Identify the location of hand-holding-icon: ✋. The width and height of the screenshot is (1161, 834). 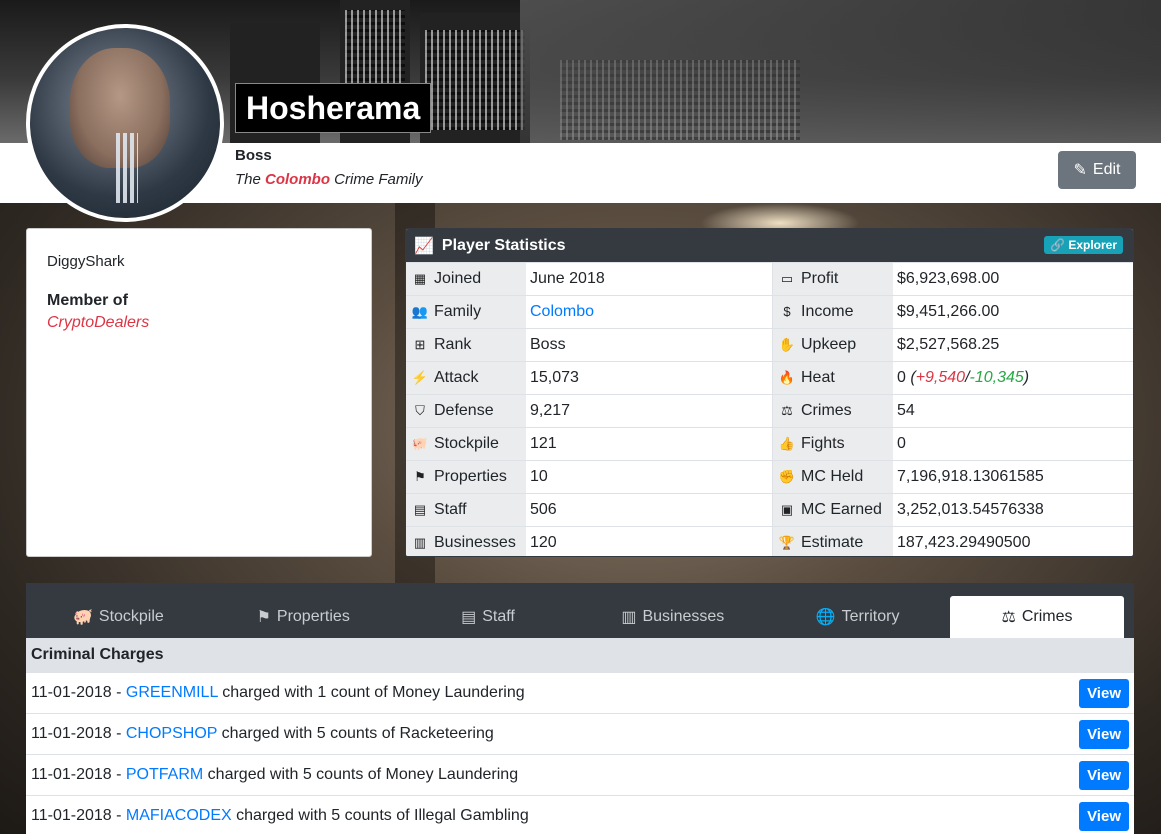
(787, 344).